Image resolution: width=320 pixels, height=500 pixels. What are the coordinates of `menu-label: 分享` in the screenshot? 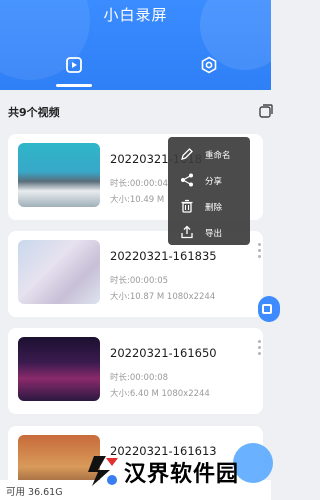 It's located at (214, 182).